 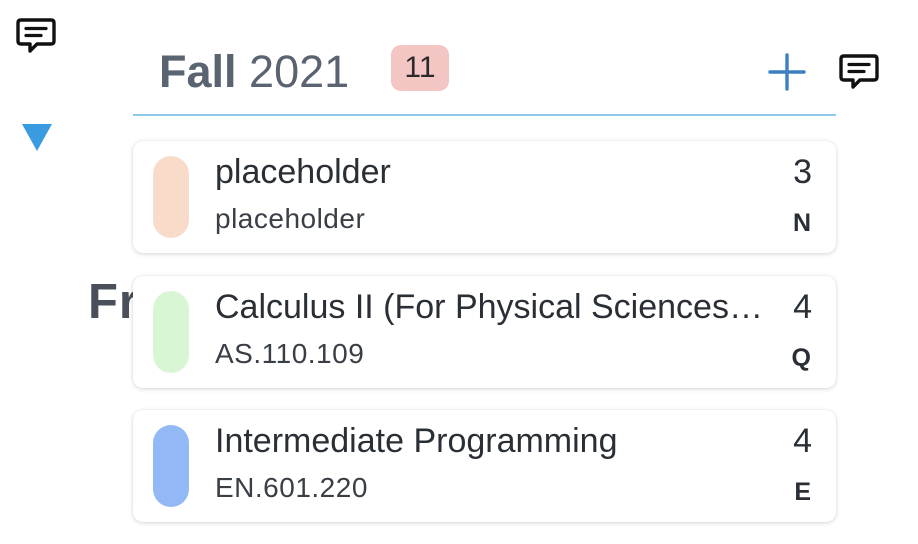 I want to click on course-name: placeholder, so click(x=303, y=172).